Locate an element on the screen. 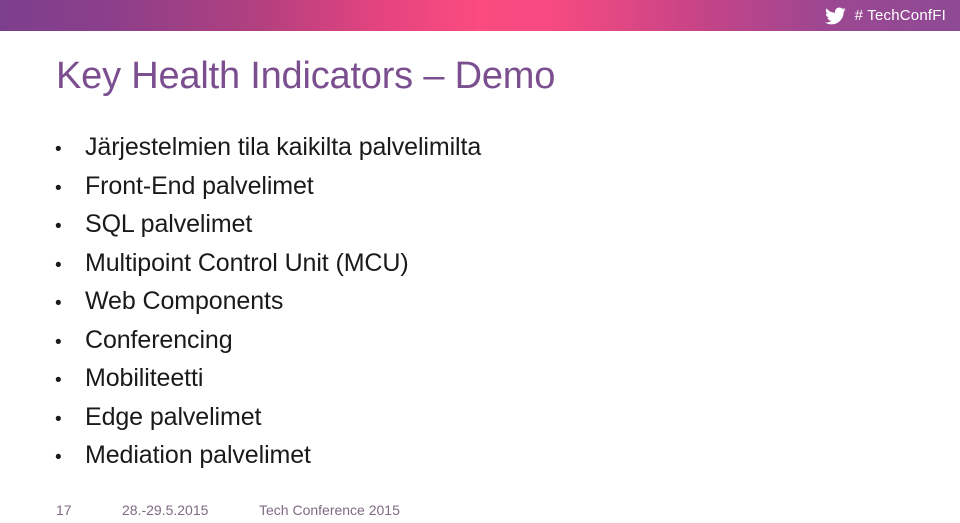 This screenshot has height=523, width=960. list-item: • Edge palvelimet is located at coordinates (480, 417).